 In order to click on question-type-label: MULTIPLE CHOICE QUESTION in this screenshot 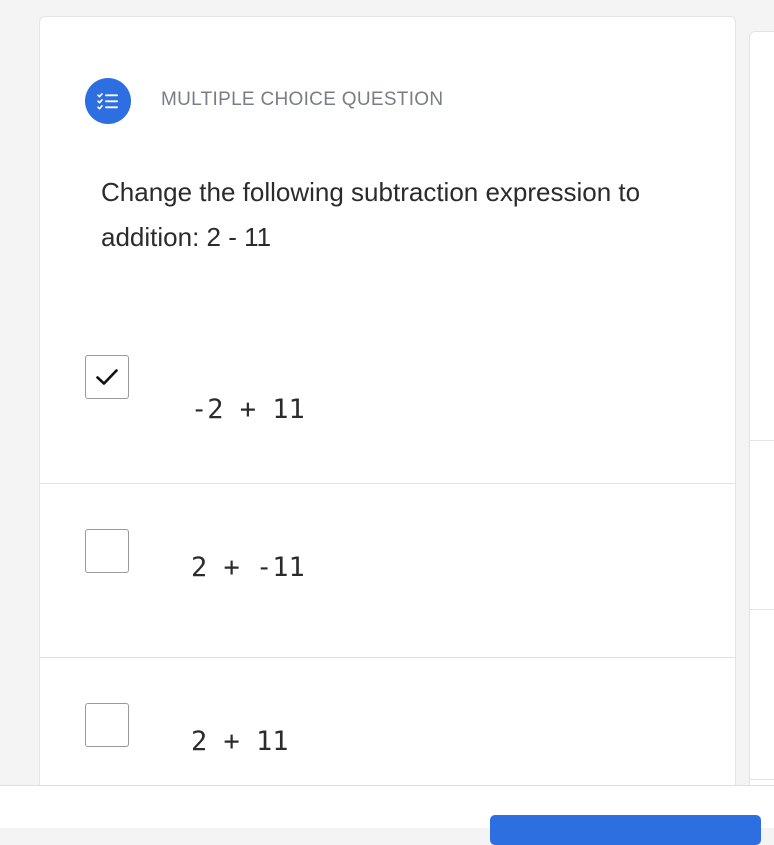, I will do `click(302, 99)`.